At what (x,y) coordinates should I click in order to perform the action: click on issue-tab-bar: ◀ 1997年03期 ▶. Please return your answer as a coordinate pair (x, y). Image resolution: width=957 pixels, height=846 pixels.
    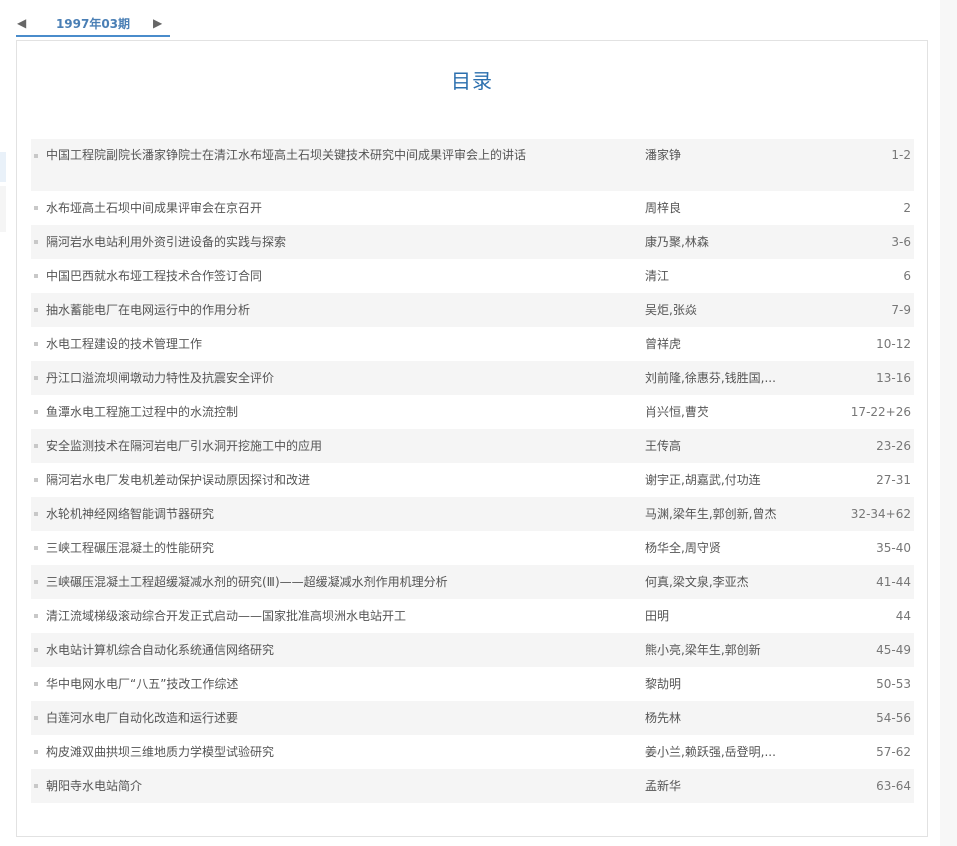
    Looking at the image, I should click on (478, 20).